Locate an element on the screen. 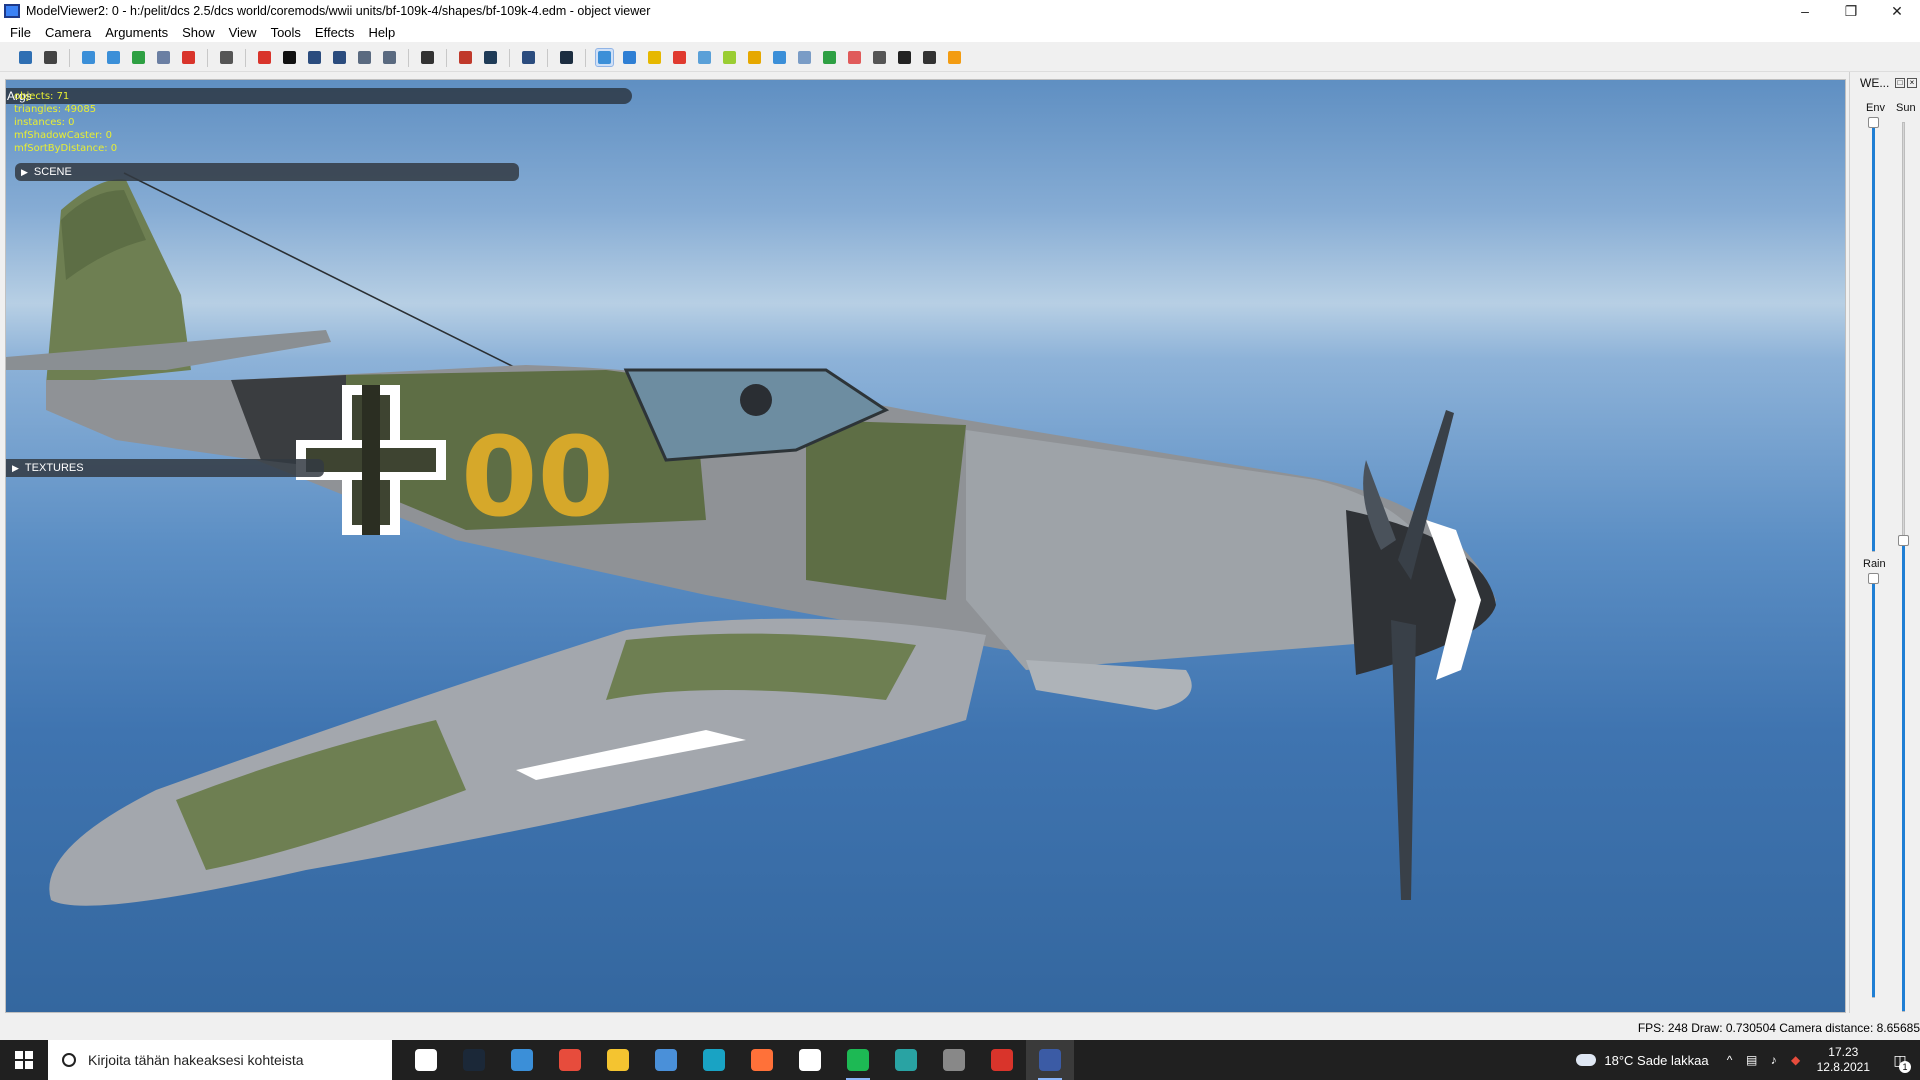  nodes-button is located at coordinates (779, 57).